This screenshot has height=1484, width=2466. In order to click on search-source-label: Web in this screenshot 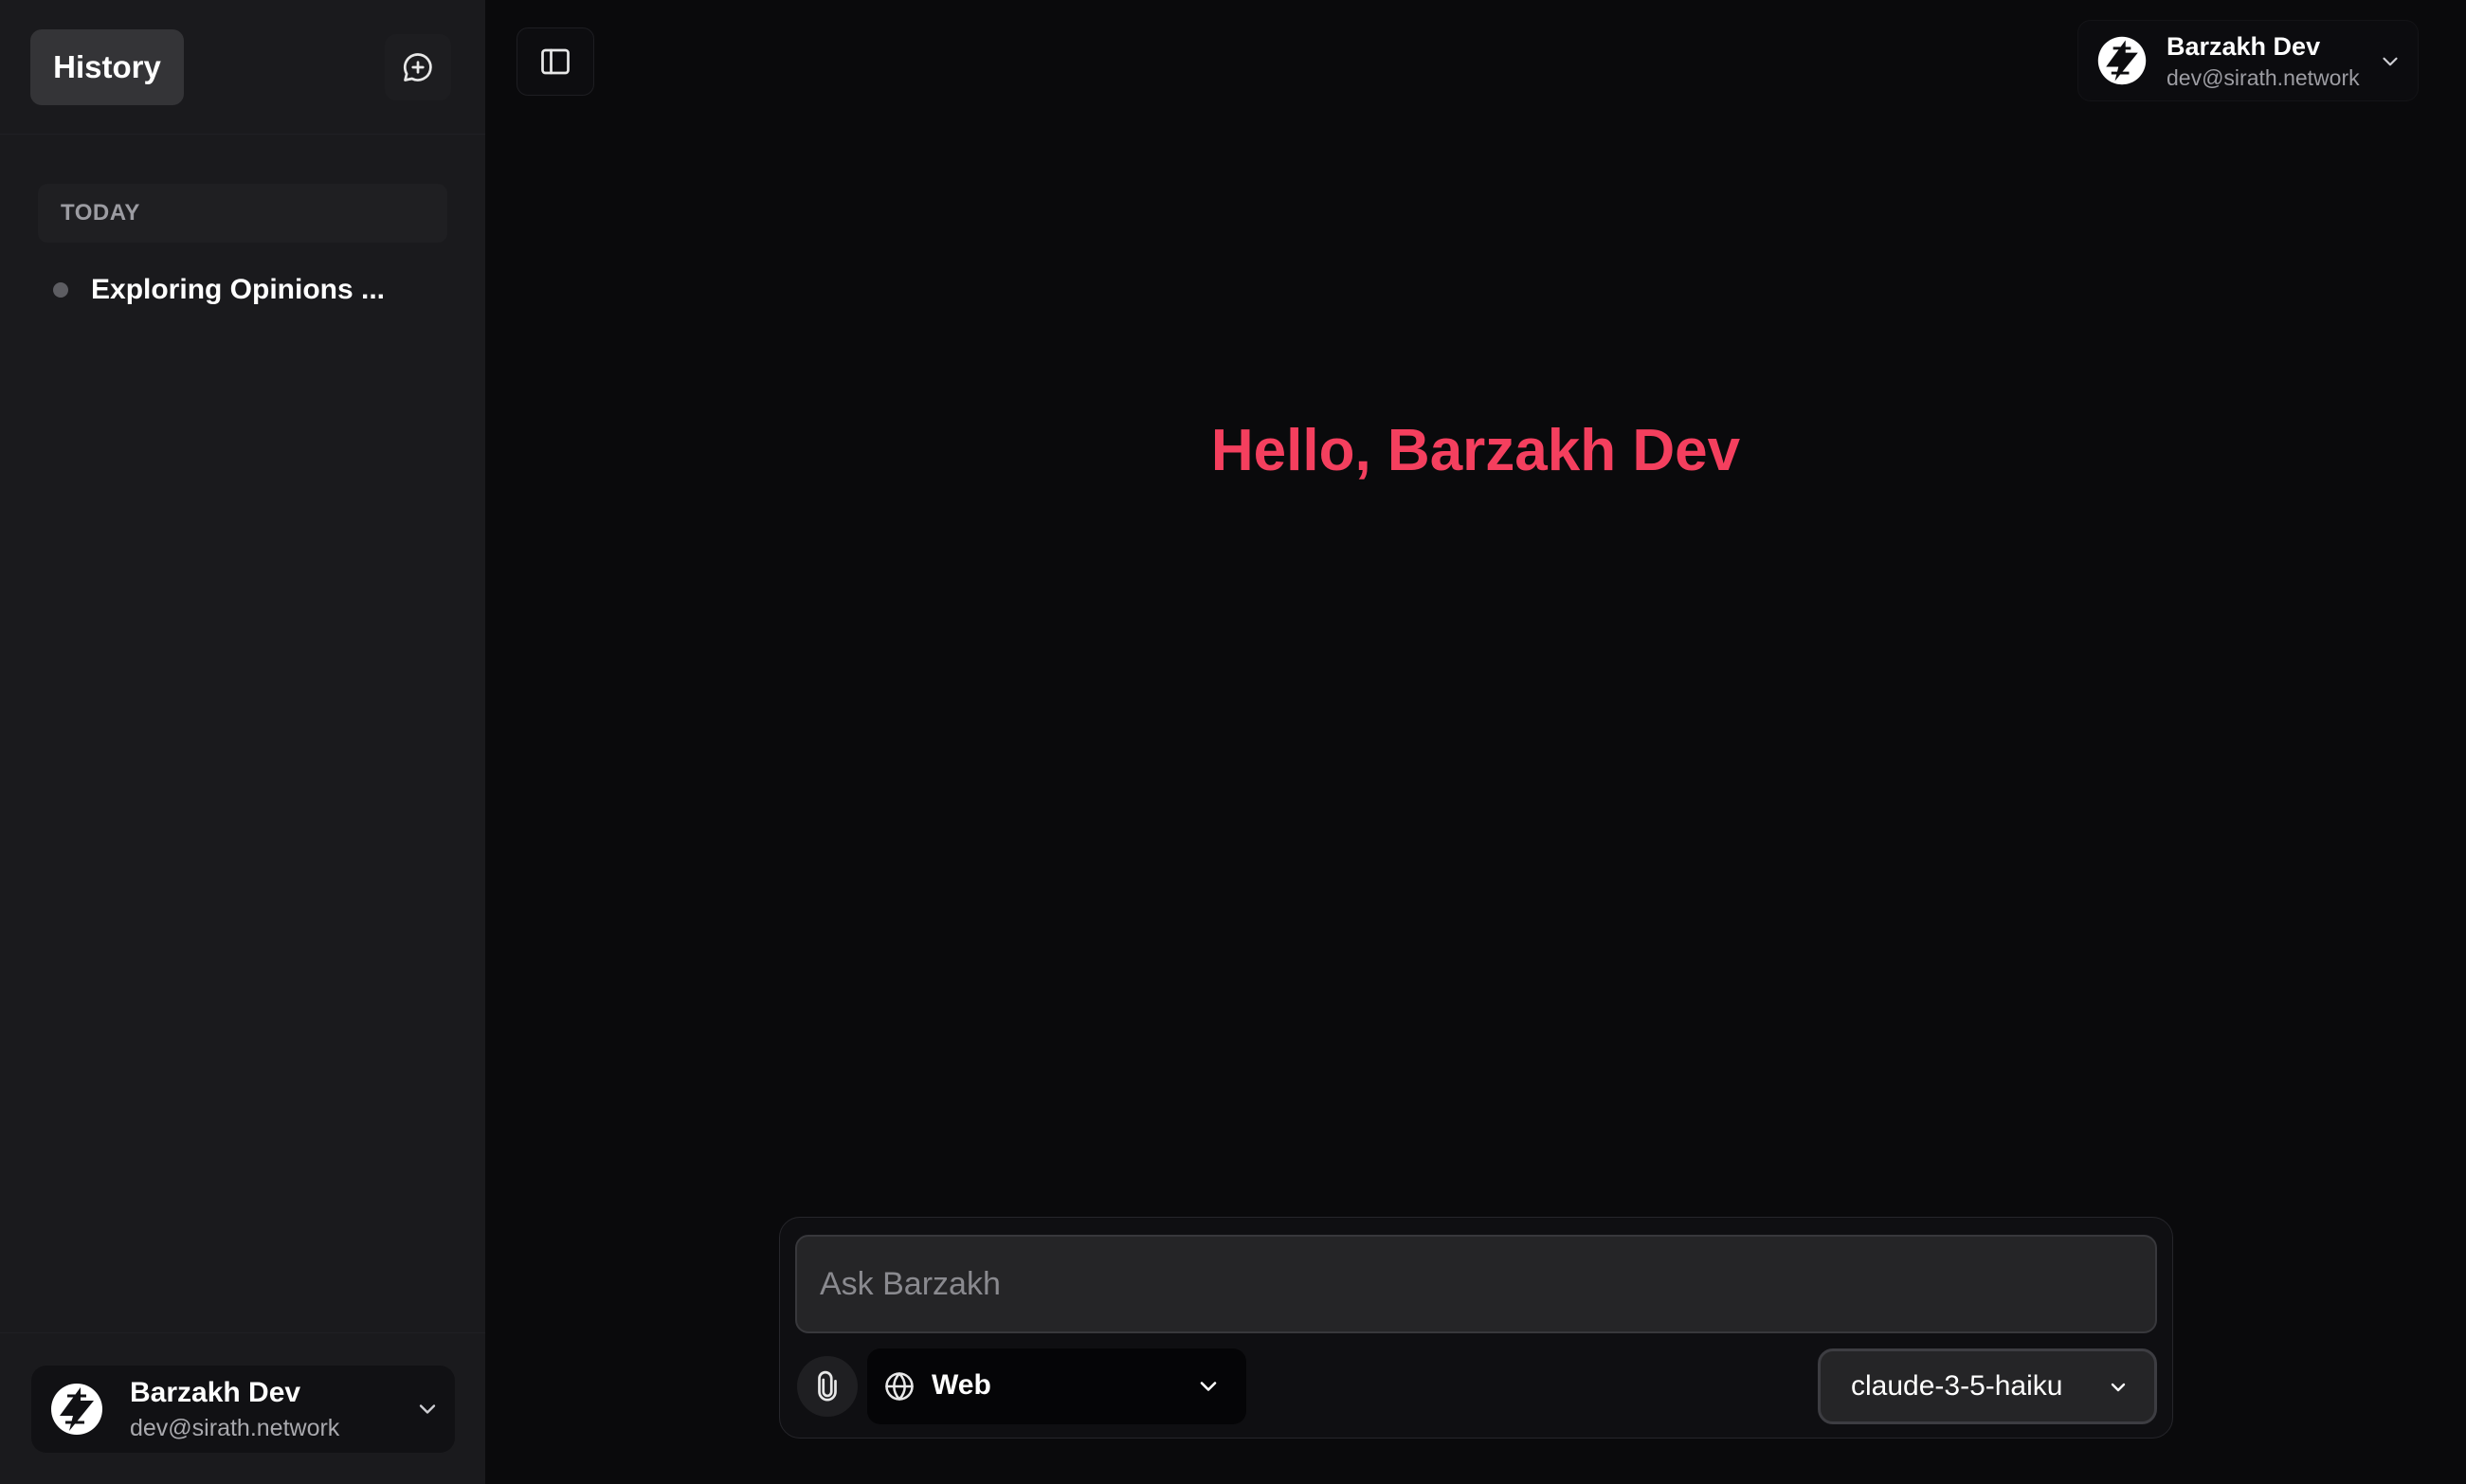, I will do `click(961, 1385)`.